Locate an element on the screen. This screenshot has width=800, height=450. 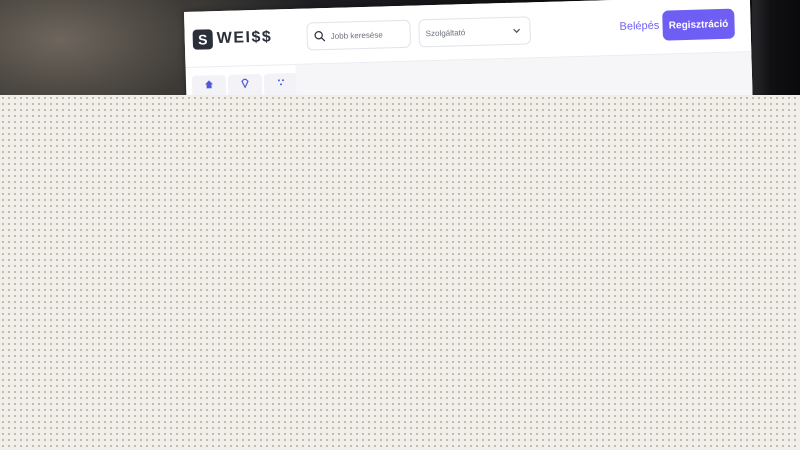
gem-icon is located at coordinates (245, 83).